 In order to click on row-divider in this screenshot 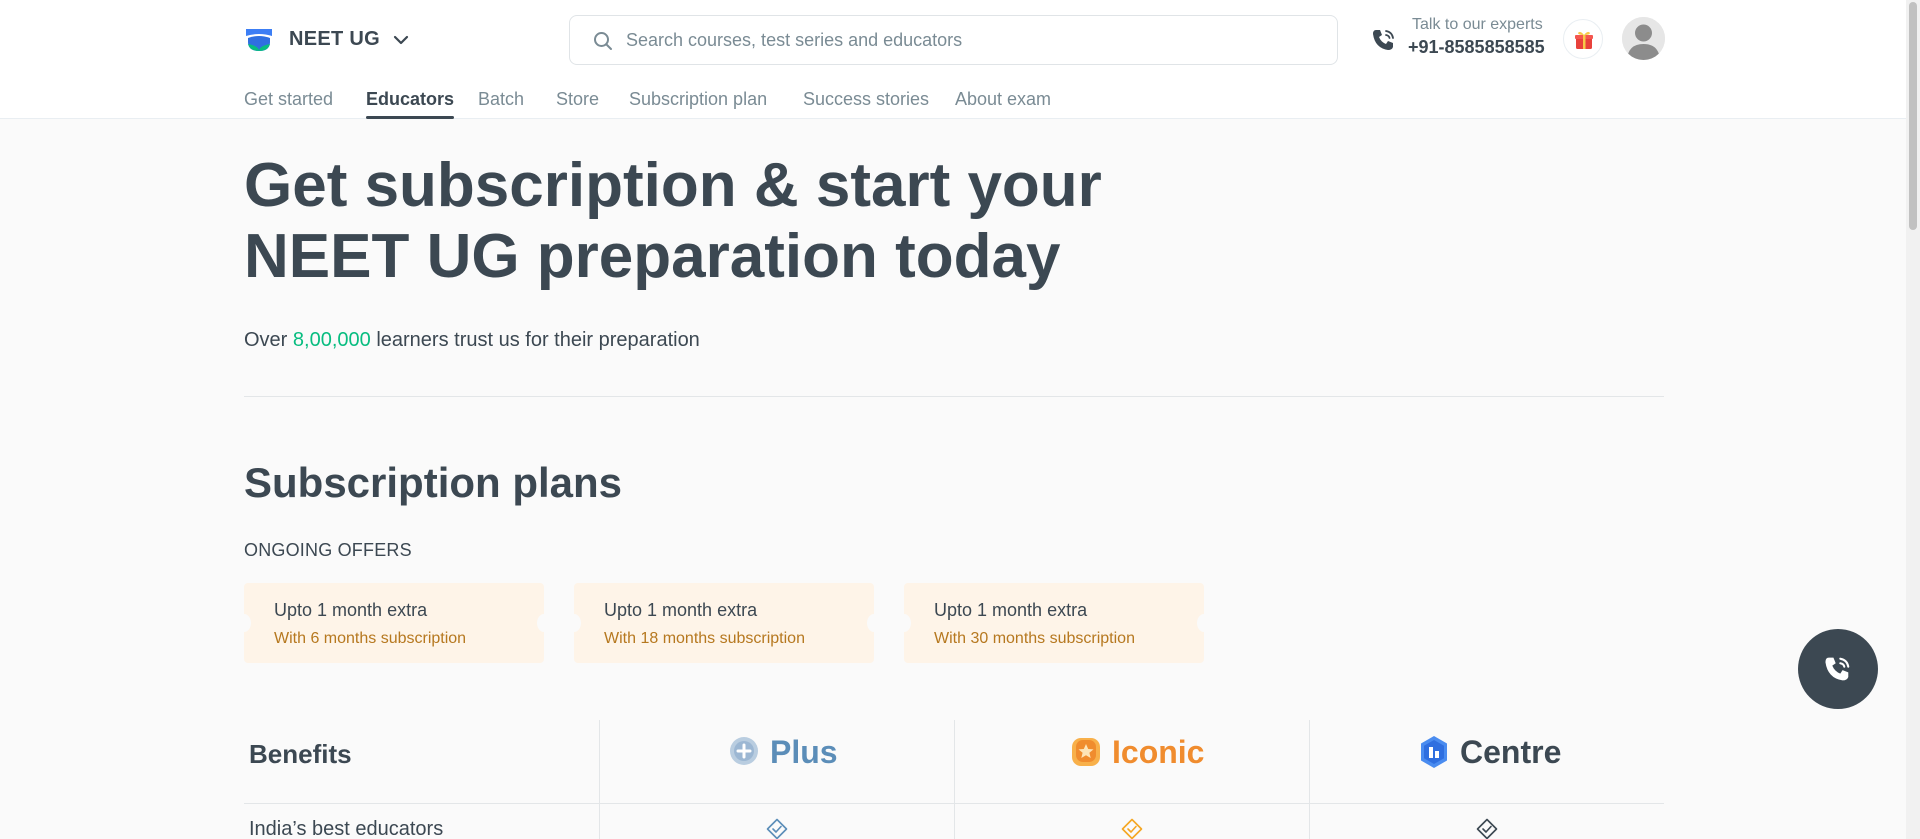, I will do `click(954, 803)`.